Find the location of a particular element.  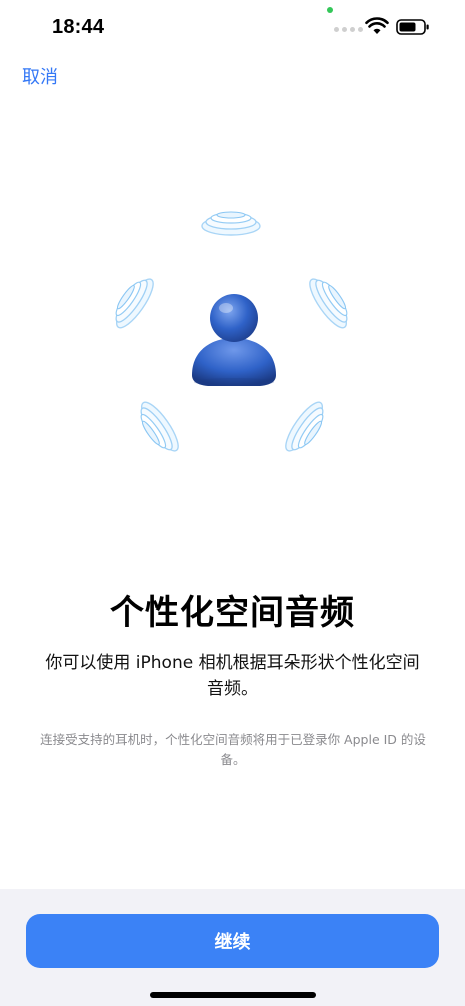

privacy-indicator-dot is located at coordinates (330, 10).